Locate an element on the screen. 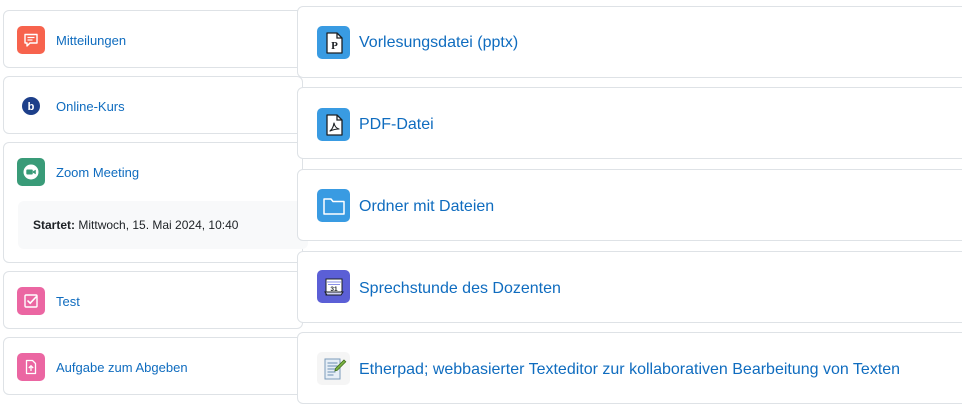 This screenshot has height=404, width=962. activity-link-zoom-meeting: Zoom Meeting is located at coordinates (97, 172).